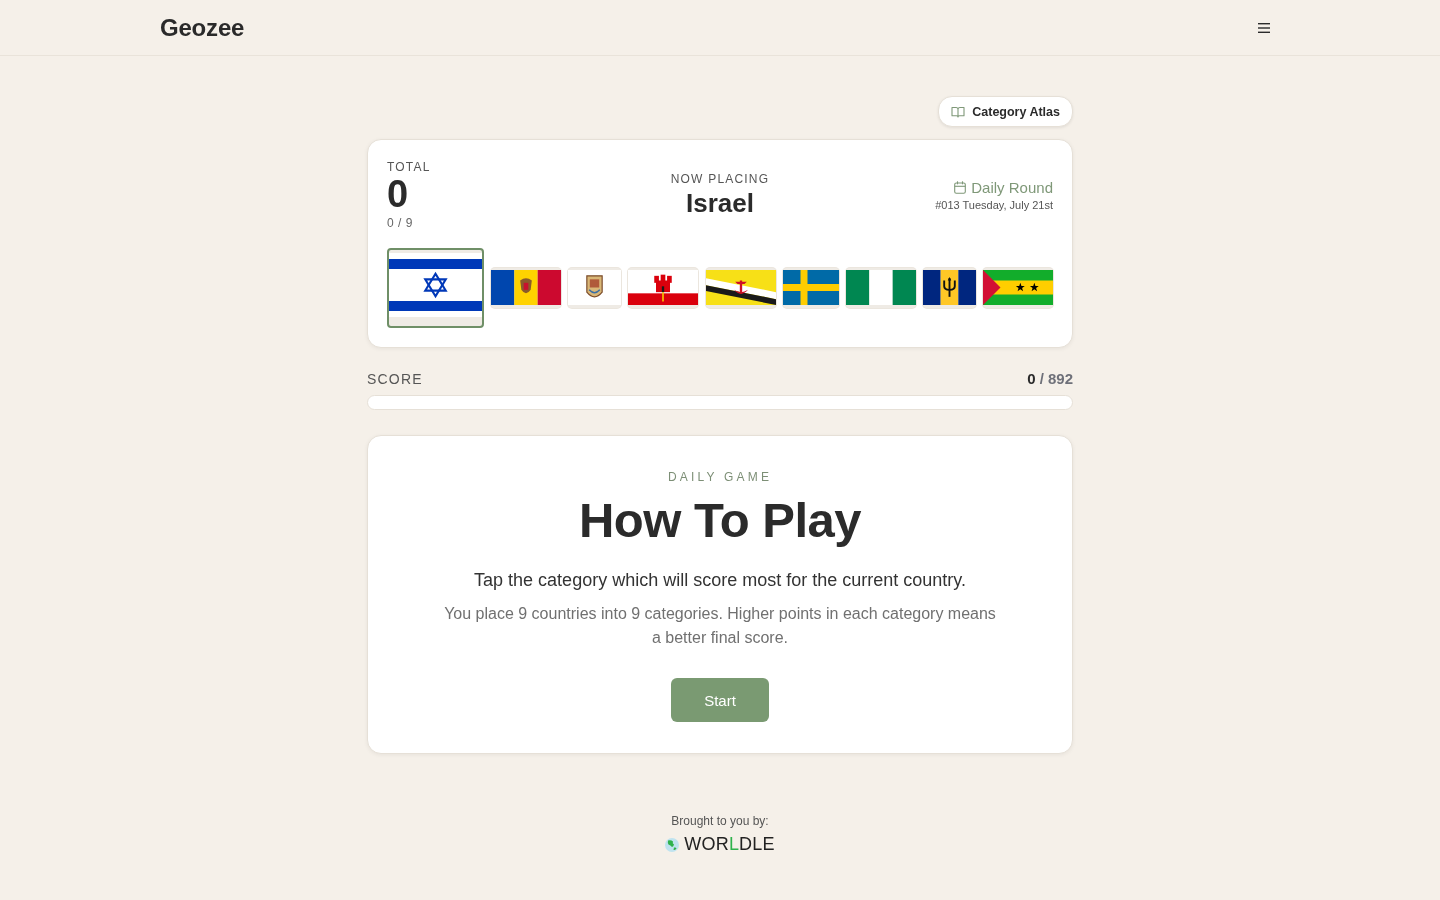 The width and height of the screenshot is (1440, 900). Describe the element at coordinates (1031, 378) in the screenshot. I see `score-points: 0` at that location.